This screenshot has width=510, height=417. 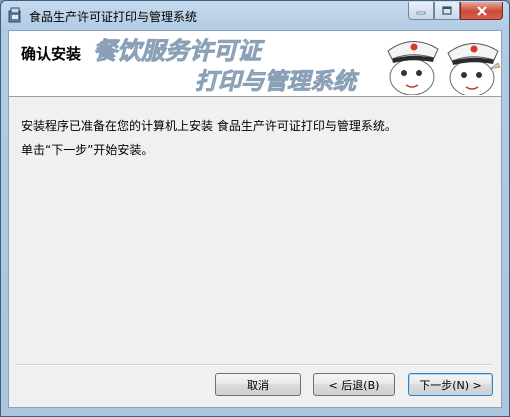 I want to click on close-button, so click(x=481, y=11).